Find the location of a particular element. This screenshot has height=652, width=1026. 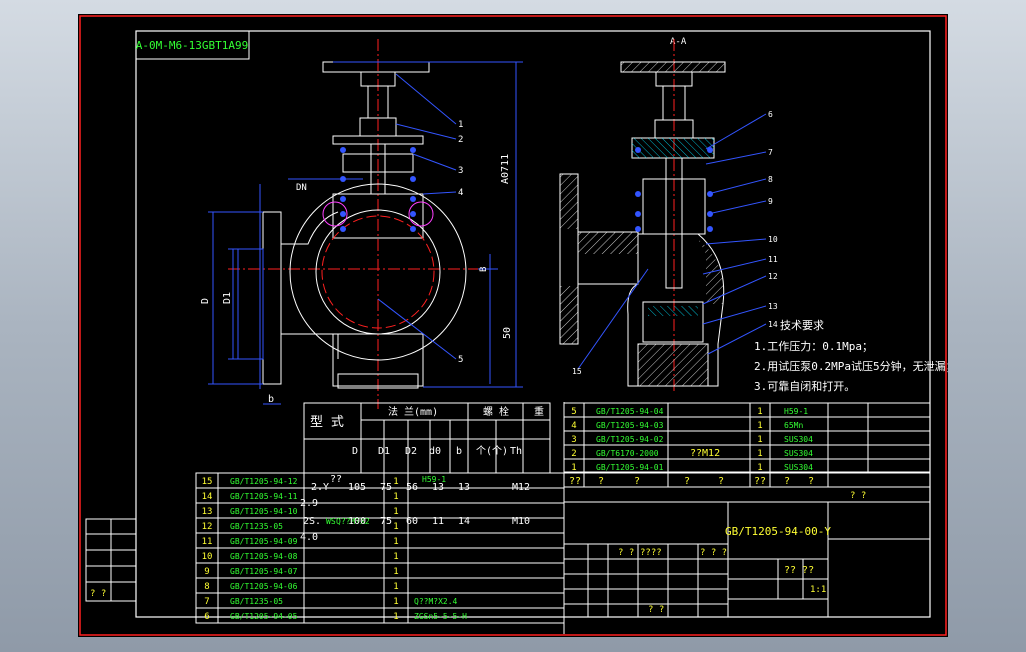

bom-right-mat: 65Mn is located at coordinates (793, 425).